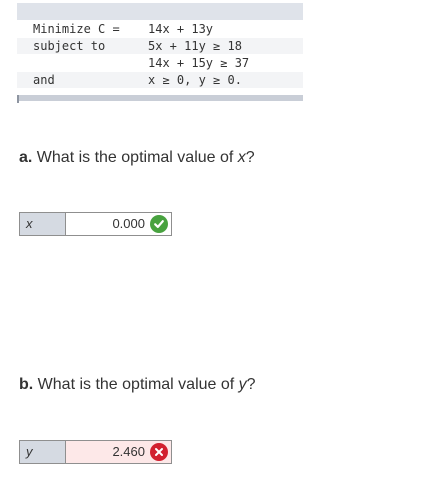 The width and height of the screenshot is (433, 477). I want to click on question-b: b. What is the optimal value of y?, so click(137, 385).